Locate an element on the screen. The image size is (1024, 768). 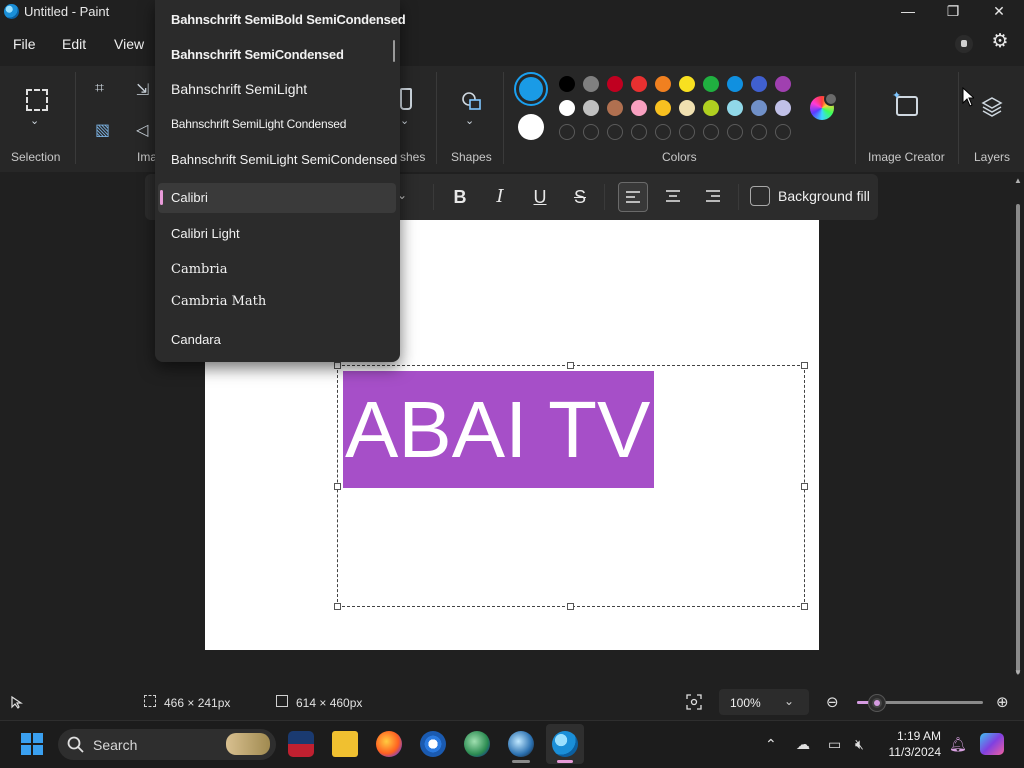
rotate-icon: ◁ is located at coordinates (142, 130).